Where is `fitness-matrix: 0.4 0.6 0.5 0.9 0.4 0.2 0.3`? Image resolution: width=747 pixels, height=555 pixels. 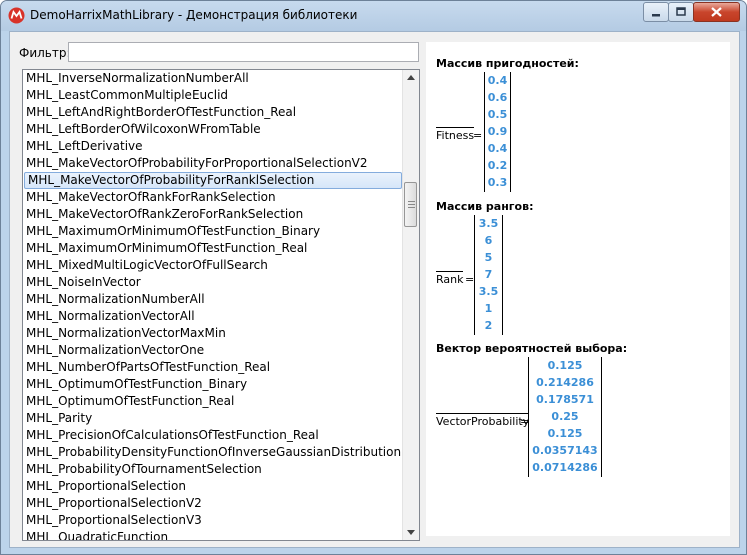 fitness-matrix: 0.4 0.6 0.5 0.9 0.4 0.2 0.3 is located at coordinates (497, 132).